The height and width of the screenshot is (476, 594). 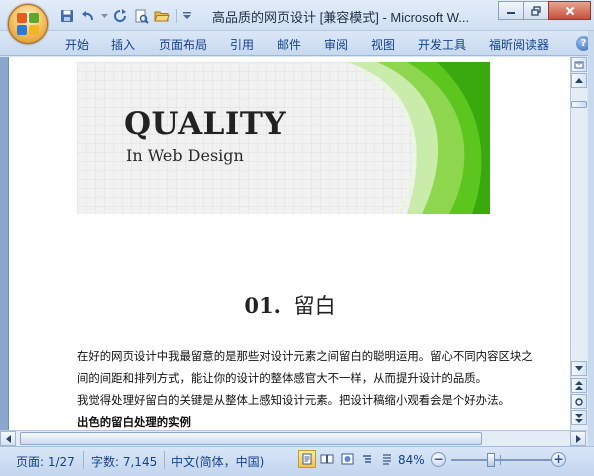 I want to click on arrow-left-icon, so click(x=8, y=438).